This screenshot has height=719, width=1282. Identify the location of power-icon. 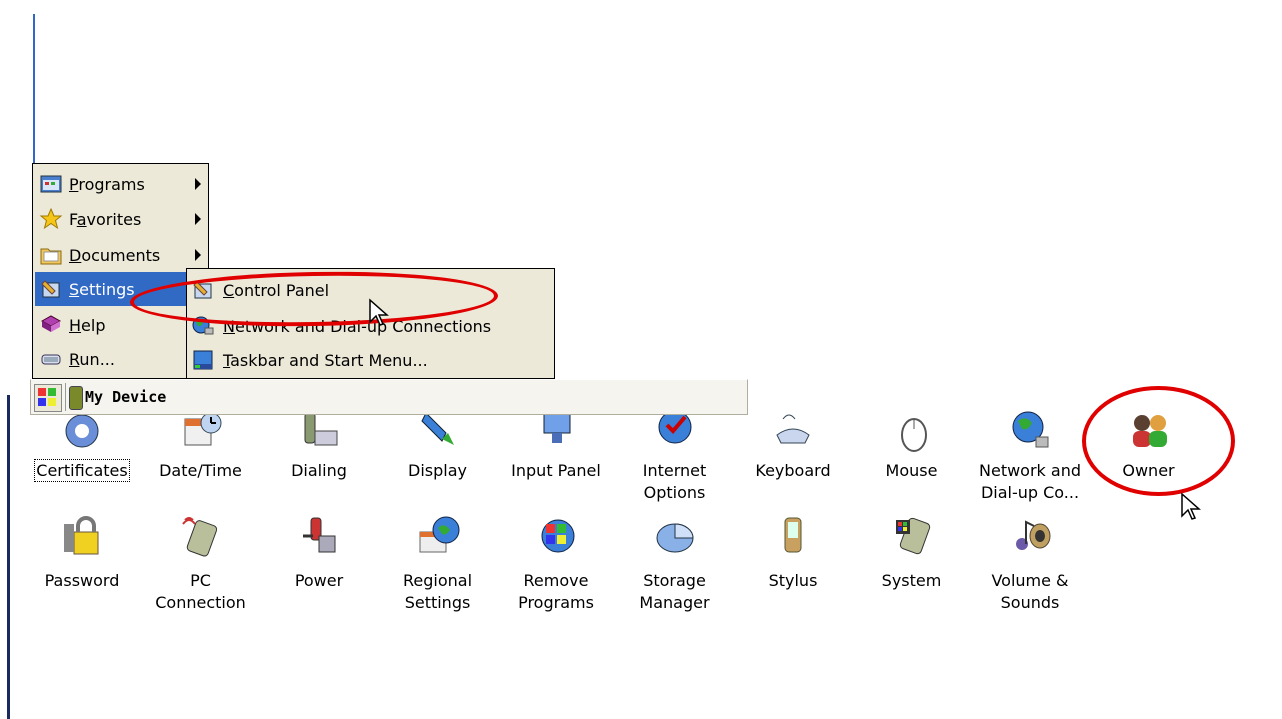
(319, 535).